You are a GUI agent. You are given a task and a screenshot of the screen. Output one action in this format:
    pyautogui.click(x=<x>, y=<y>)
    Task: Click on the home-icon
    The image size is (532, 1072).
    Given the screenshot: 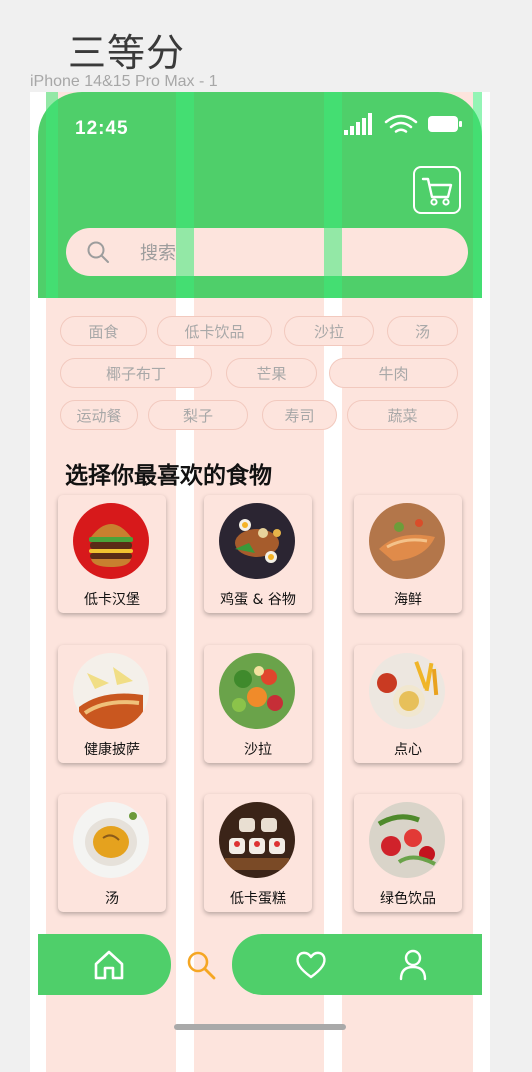 What is the action you would take?
    pyautogui.click(x=109, y=965)
    